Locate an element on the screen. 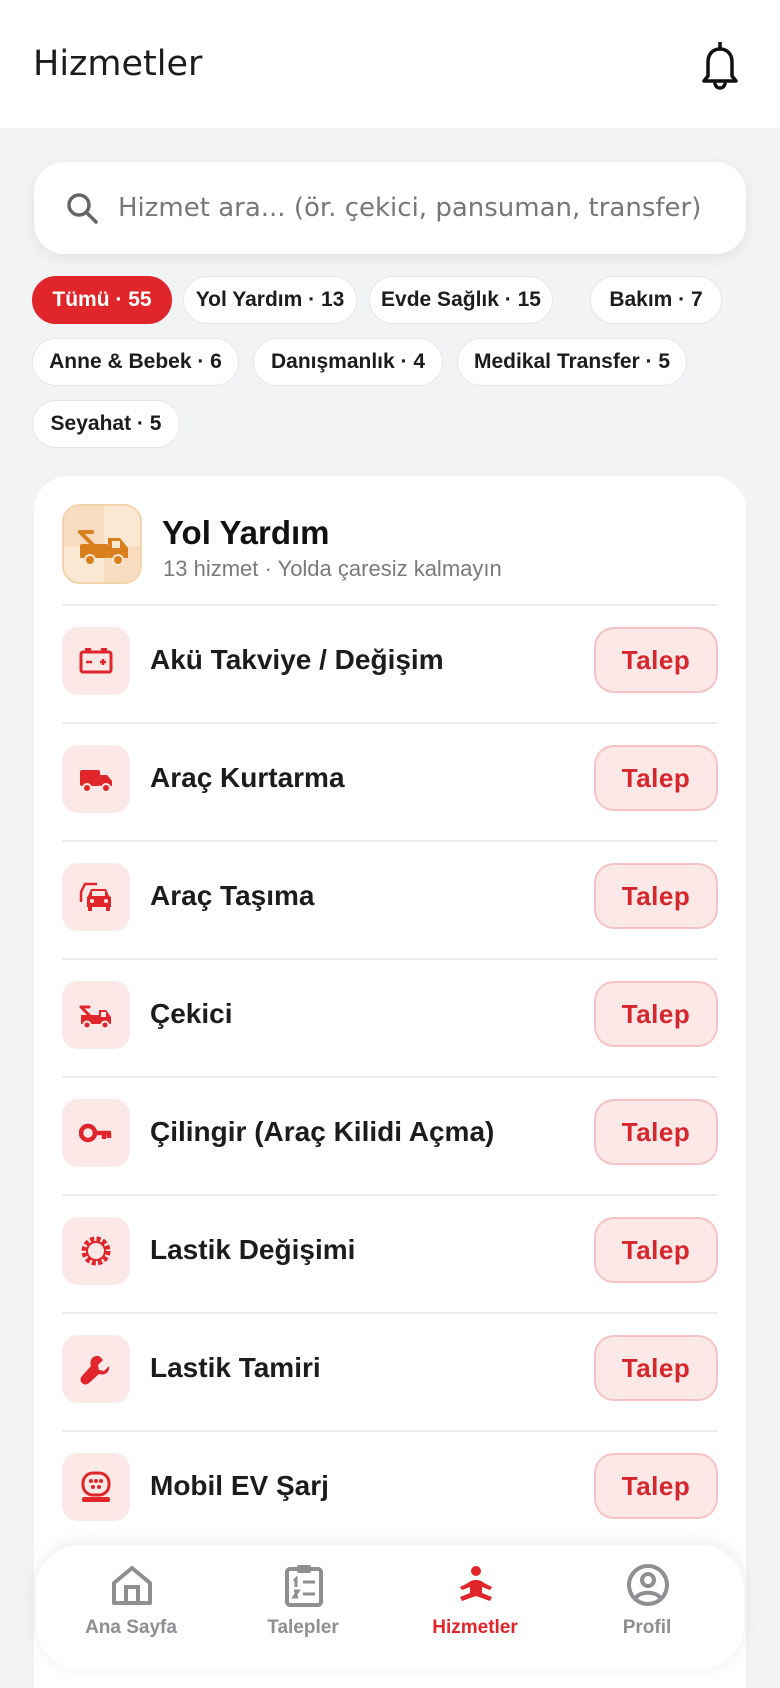  battery-icon is located at coordinates (96, 661).